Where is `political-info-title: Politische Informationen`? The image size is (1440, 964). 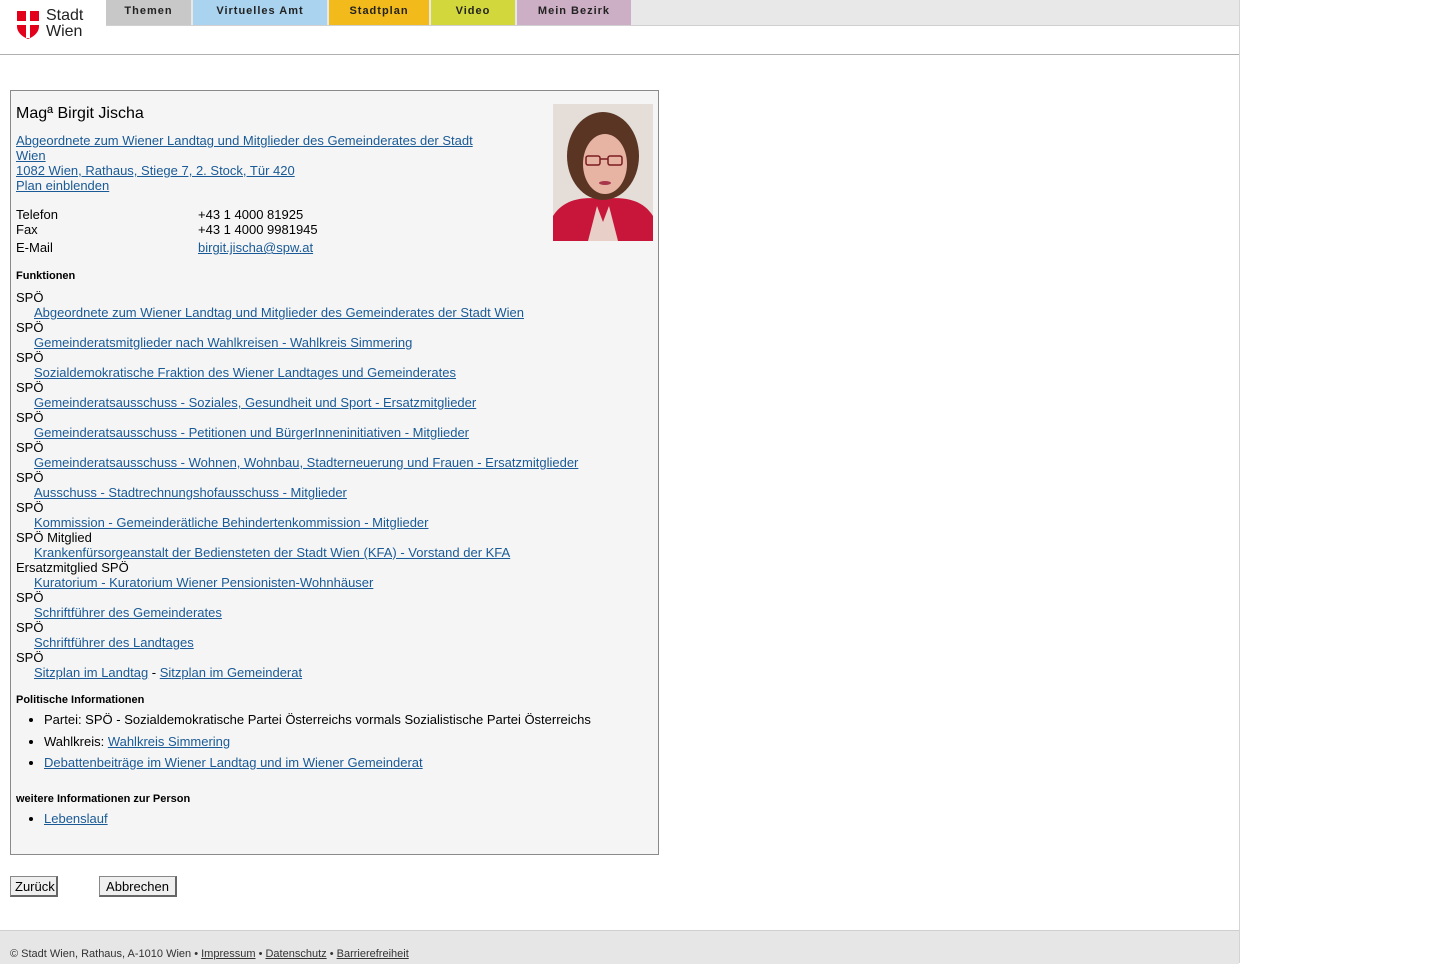
political-info-title: Politische Informationen is located at coordinates (80, 700).